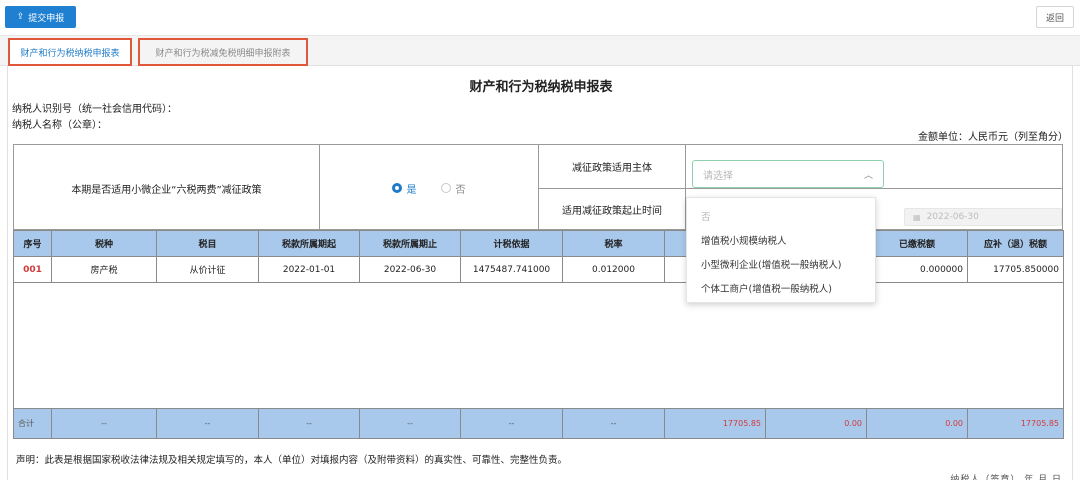 The height and width of the screenshot is (480, 1080). I want to click on top-toolbar: ⇪ 提交申报 返回, so click(540, 18).